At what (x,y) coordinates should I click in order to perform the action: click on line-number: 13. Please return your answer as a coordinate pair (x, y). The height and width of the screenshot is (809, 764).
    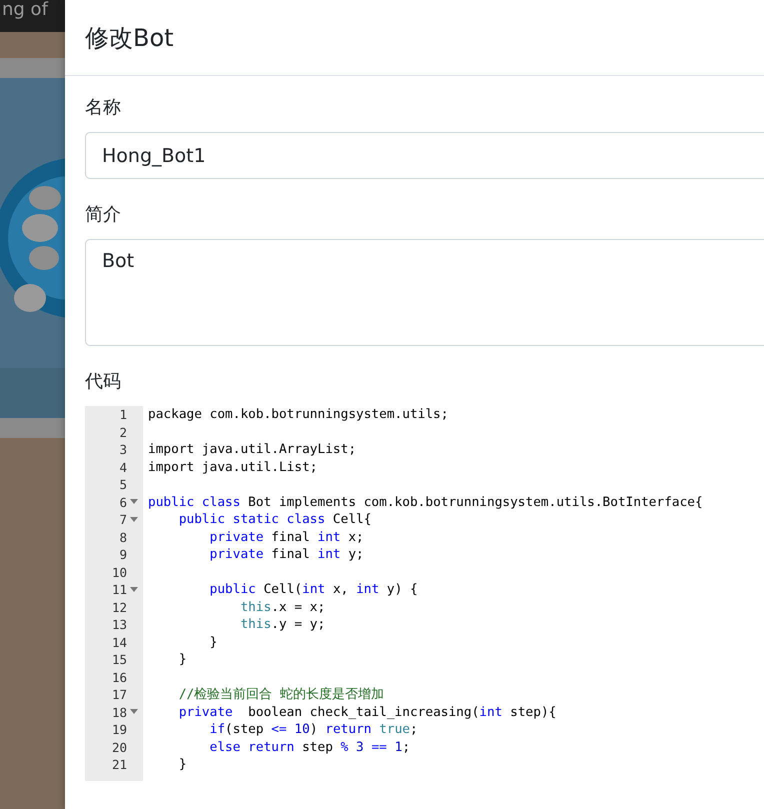
    Looking at the image, I should click on (118, 624).